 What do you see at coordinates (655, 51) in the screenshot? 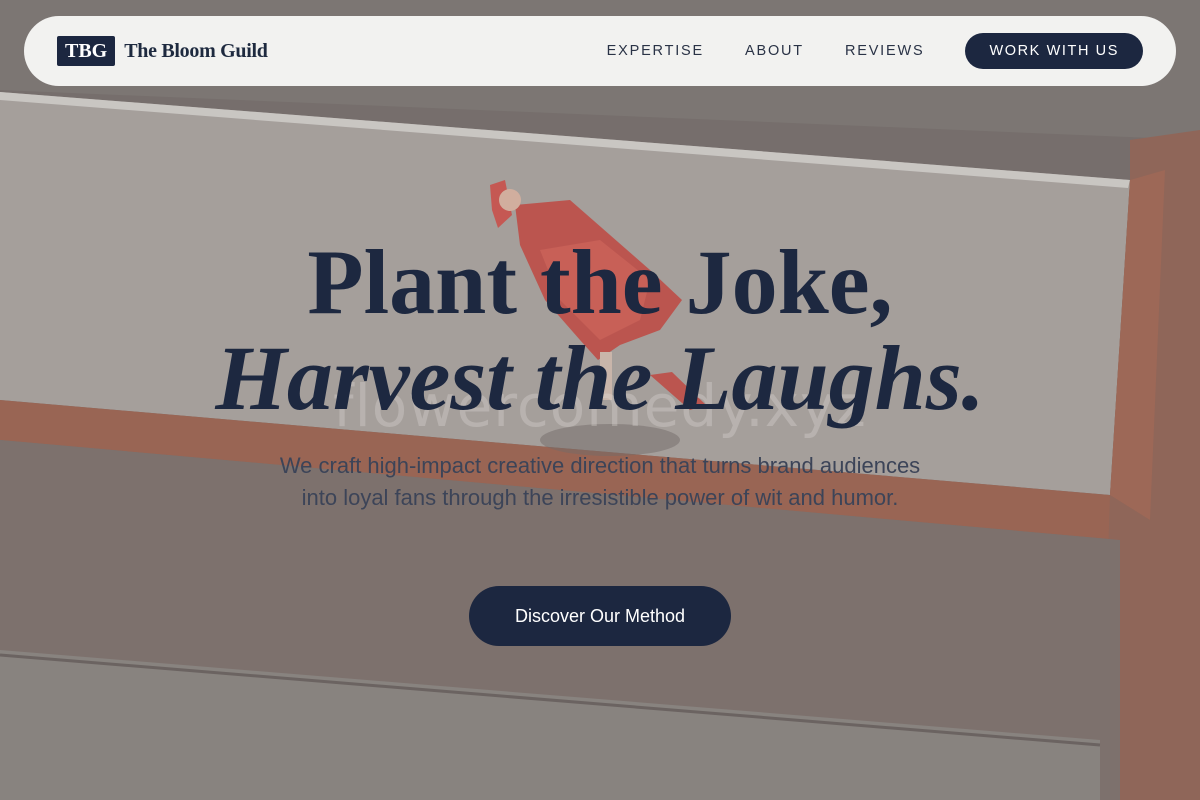
I see `nav-link-expertise: EXPERTISE` at bounding box center [655, 51].